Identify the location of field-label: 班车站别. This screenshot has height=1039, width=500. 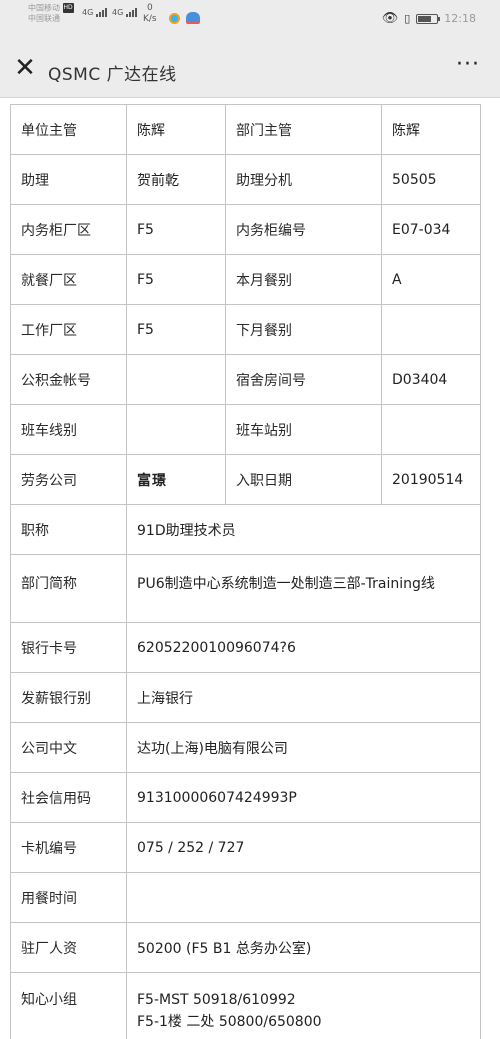
(303, 429).